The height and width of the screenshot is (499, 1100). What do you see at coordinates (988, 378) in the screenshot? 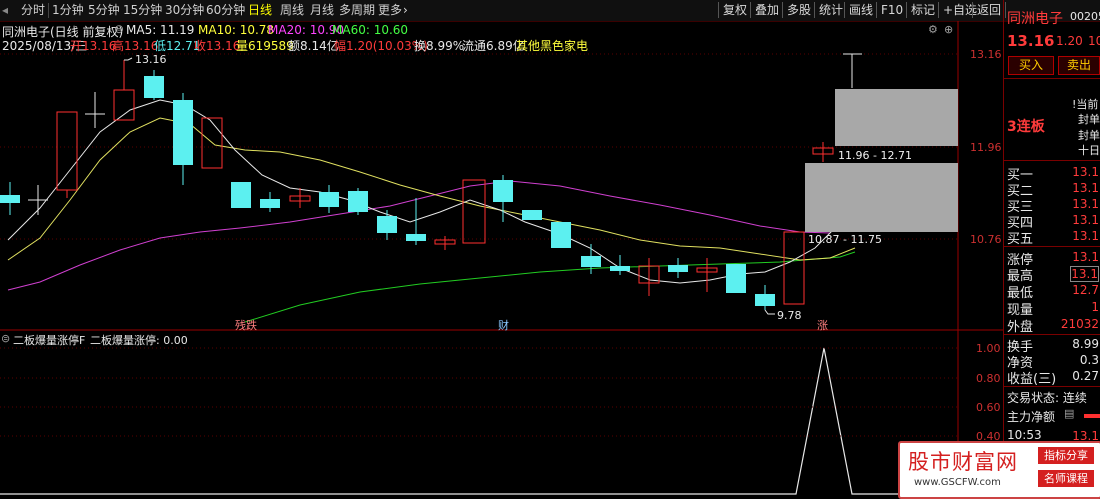
I see `indicator-axis-label: 0.80` at bounding box center [988, 378].